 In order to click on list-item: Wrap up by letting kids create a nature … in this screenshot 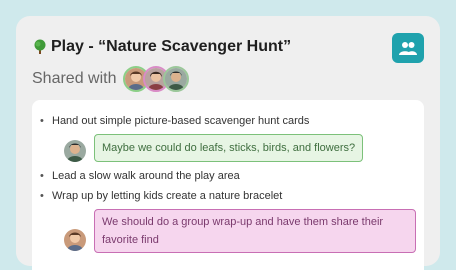, I will do `click(161, 196)`.